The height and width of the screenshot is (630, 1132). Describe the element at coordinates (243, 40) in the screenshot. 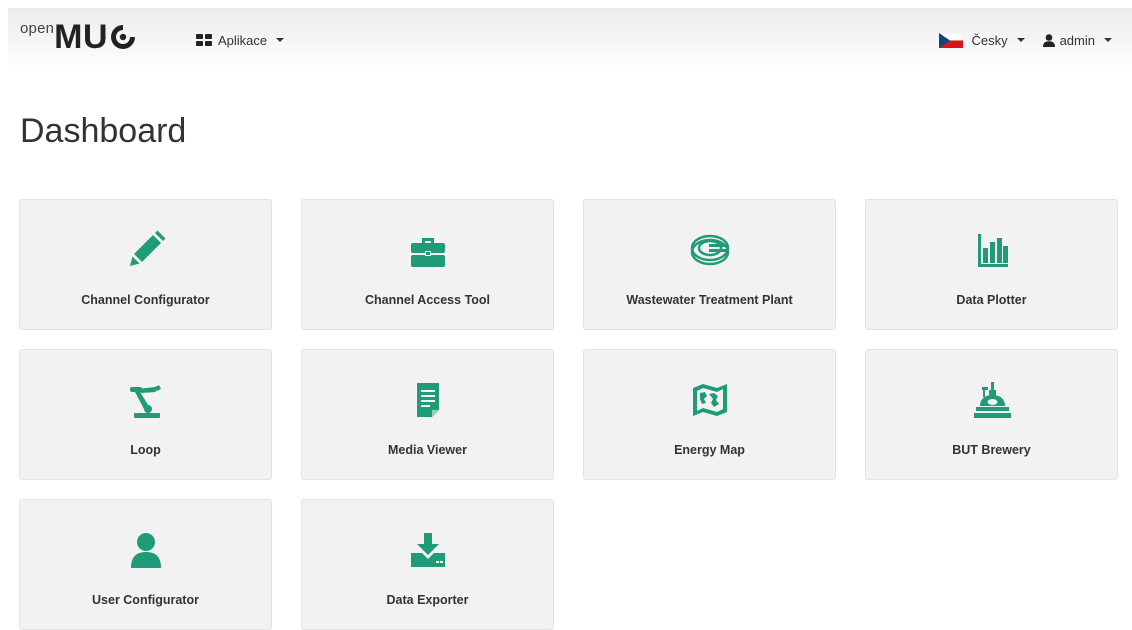

I see `apps-dropdown-label: Aplikace` at that location.